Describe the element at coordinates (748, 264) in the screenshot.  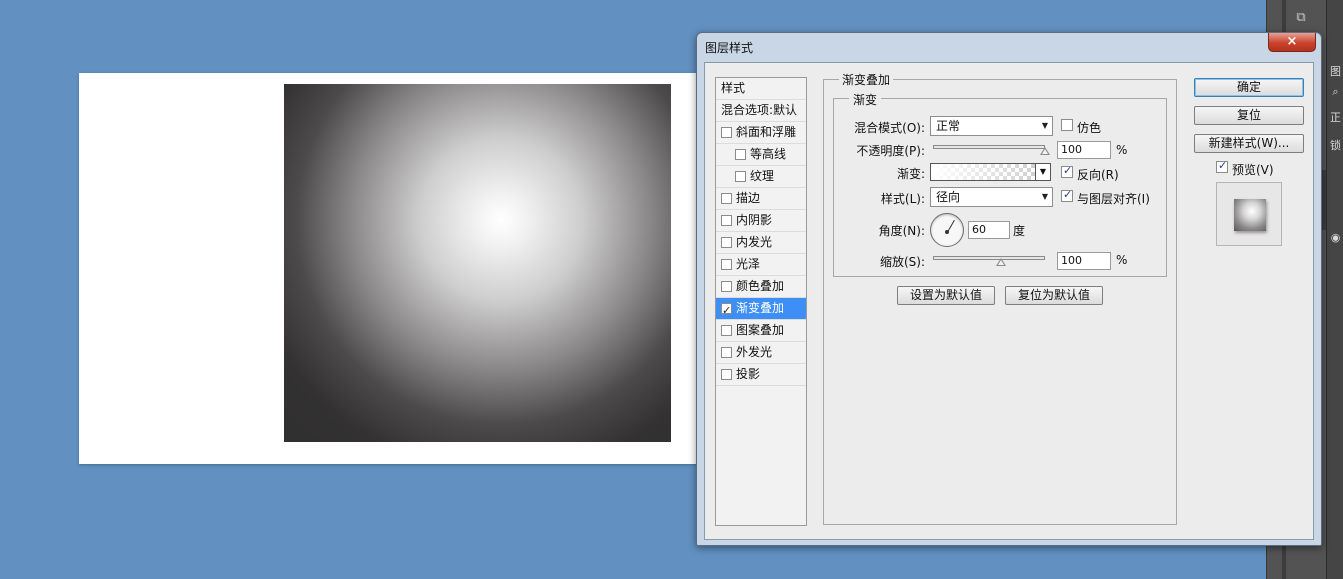
I see `style-item-label: 光泽` at that location.